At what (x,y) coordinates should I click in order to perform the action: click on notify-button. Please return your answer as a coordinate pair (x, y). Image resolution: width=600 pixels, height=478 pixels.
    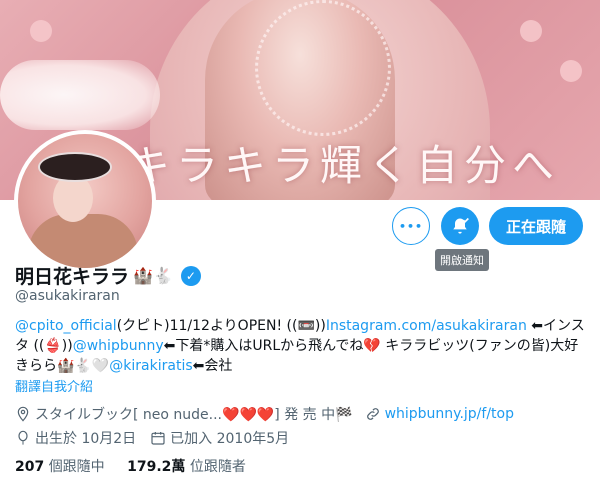
    Looking at the image, I should click on (460, 226).